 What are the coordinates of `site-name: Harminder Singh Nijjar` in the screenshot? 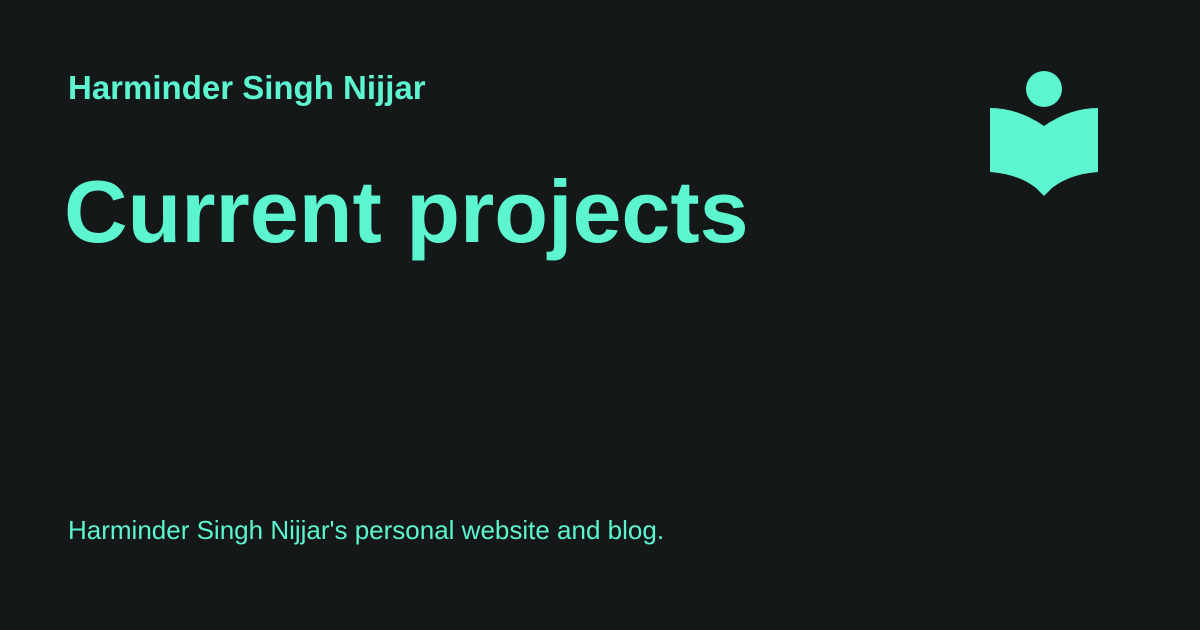 It's located at (247, 87).